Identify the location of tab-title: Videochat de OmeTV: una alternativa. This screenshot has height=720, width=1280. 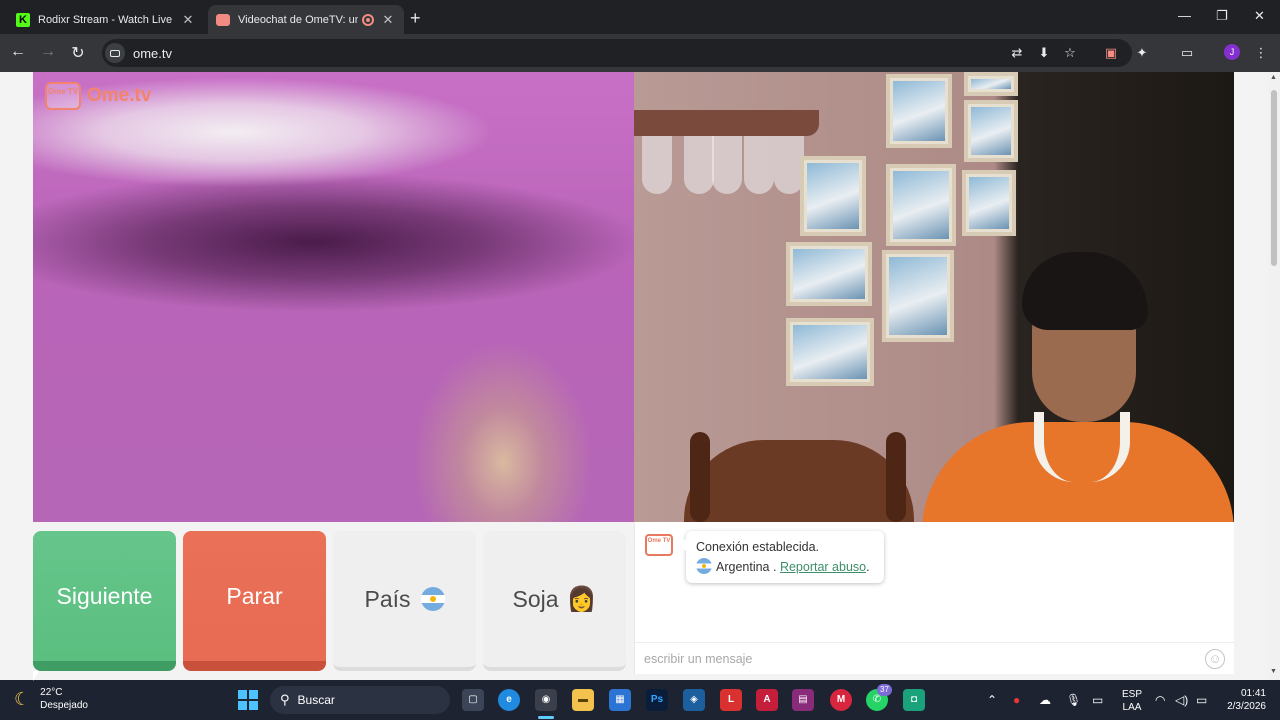
(298, 19).